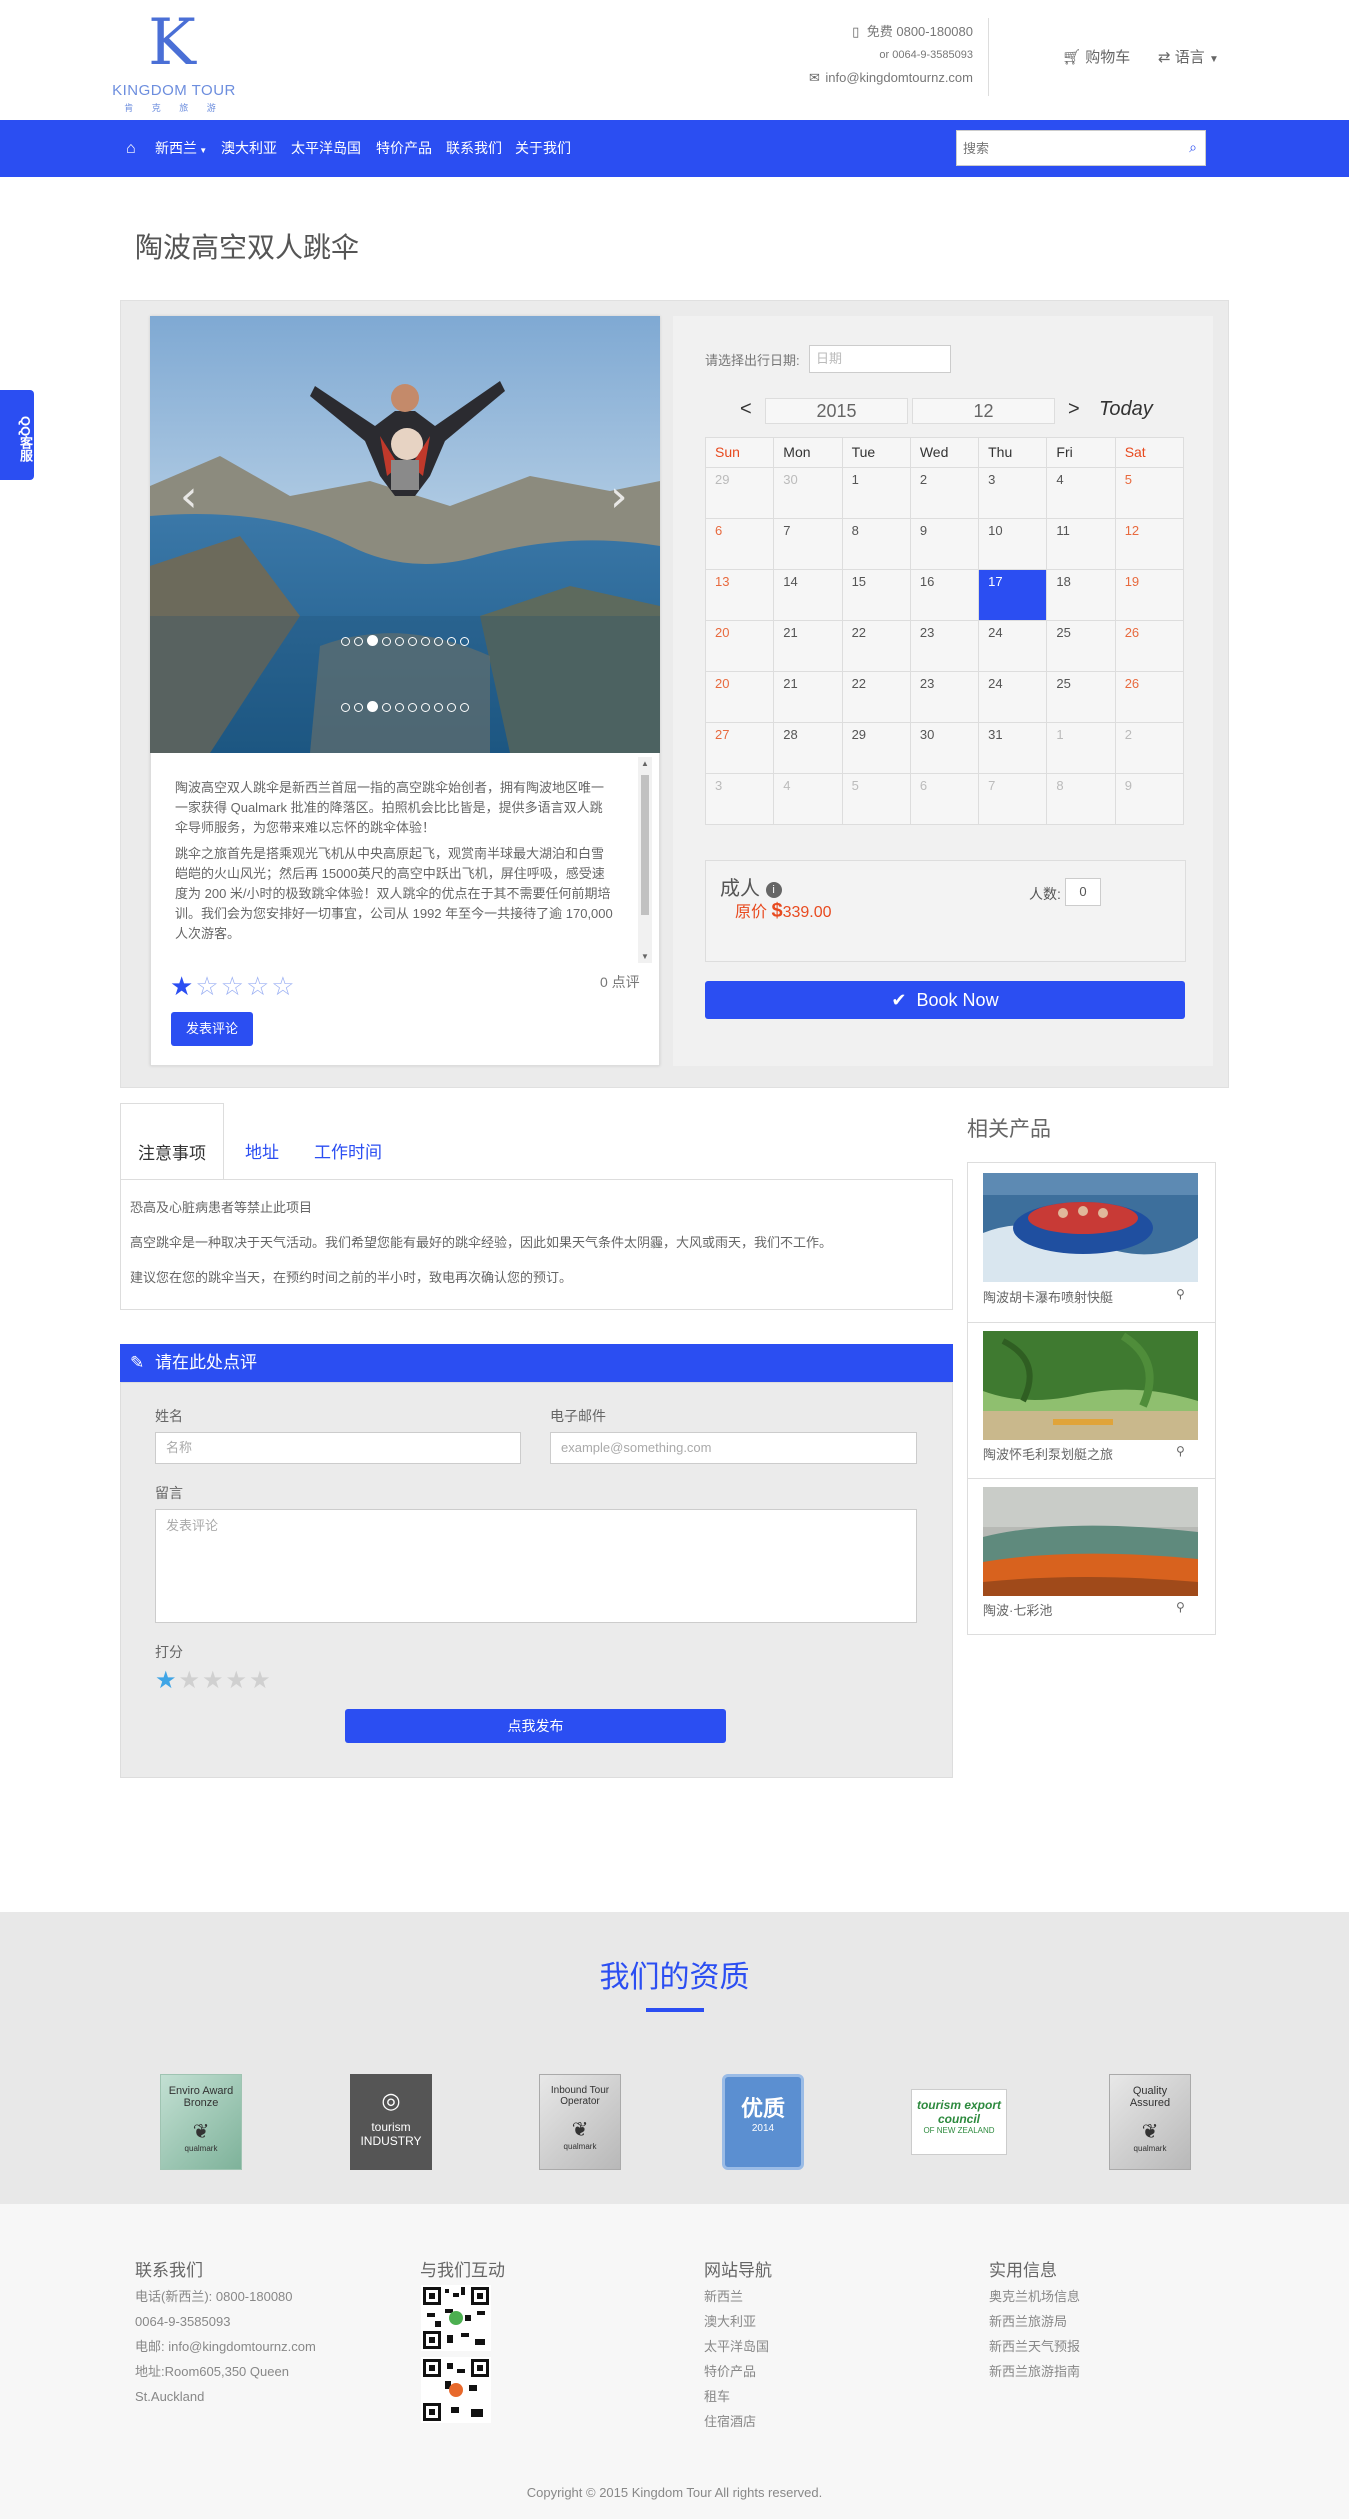 The image size is (1349, 2519). I want to click on footer-link: 新西兰旅游指南, so click(1034, 2371).